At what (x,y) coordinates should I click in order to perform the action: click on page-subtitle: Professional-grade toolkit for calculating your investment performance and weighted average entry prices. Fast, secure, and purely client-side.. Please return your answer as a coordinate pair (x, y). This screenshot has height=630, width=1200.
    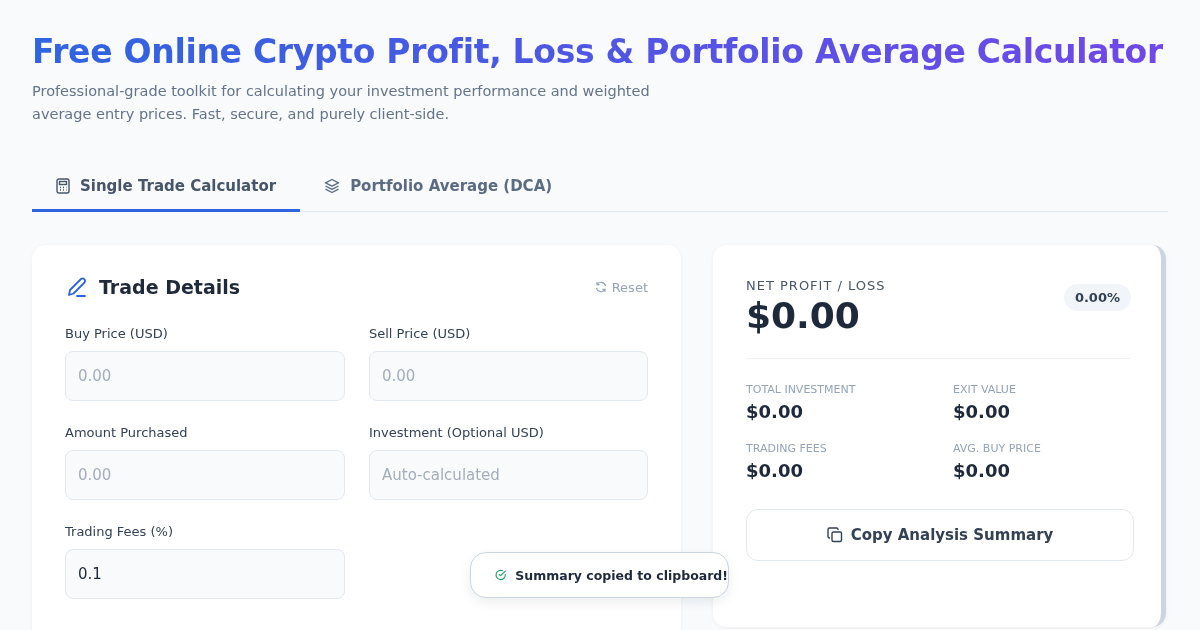
    Looking at the image, I should click on (341, 103).